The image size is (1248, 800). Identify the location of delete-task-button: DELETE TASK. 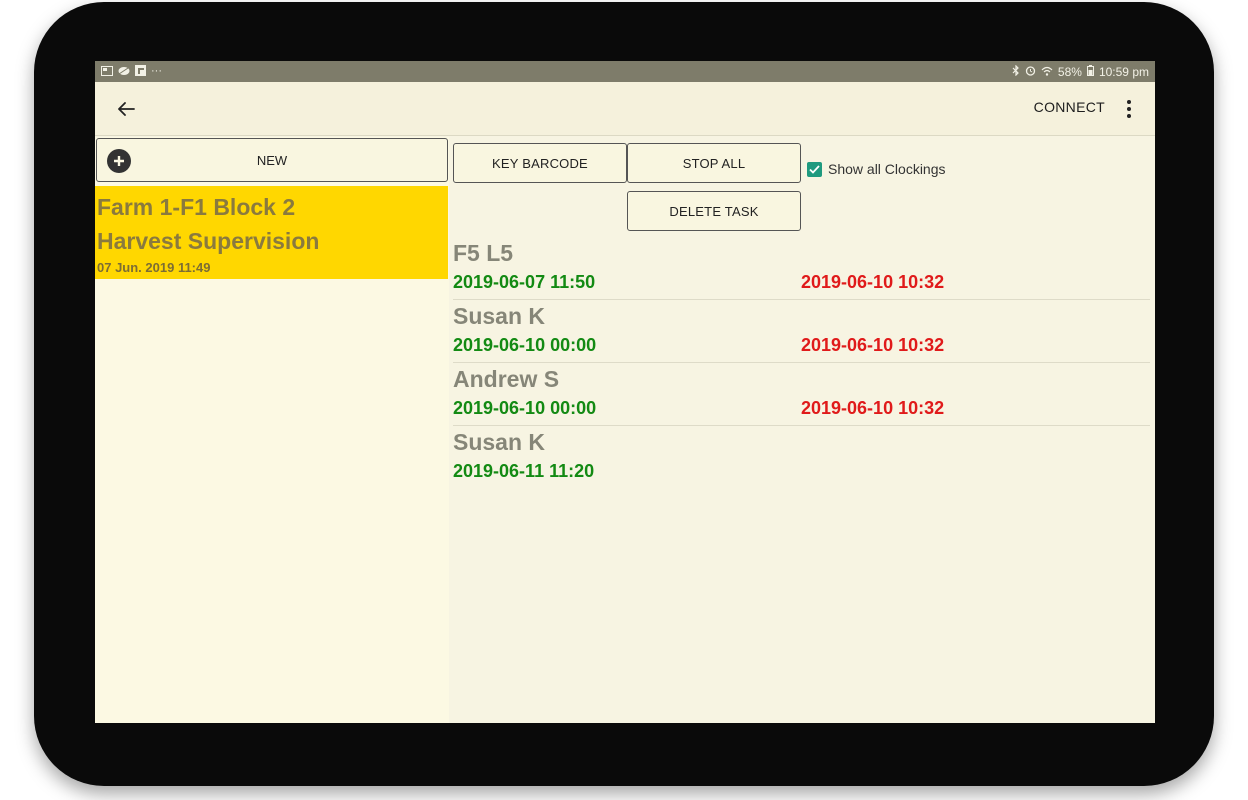
(714, 211).